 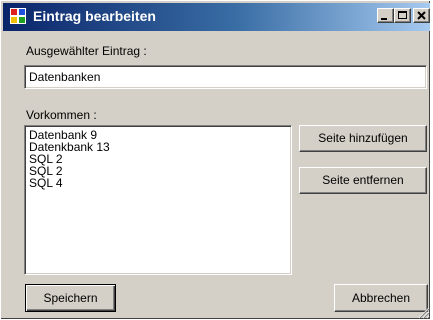 What do you see at coordinates (216, 17) in the screenshot?
I see `title-bar: Eintrag bearbeiten` at bounding box center [216, 17].